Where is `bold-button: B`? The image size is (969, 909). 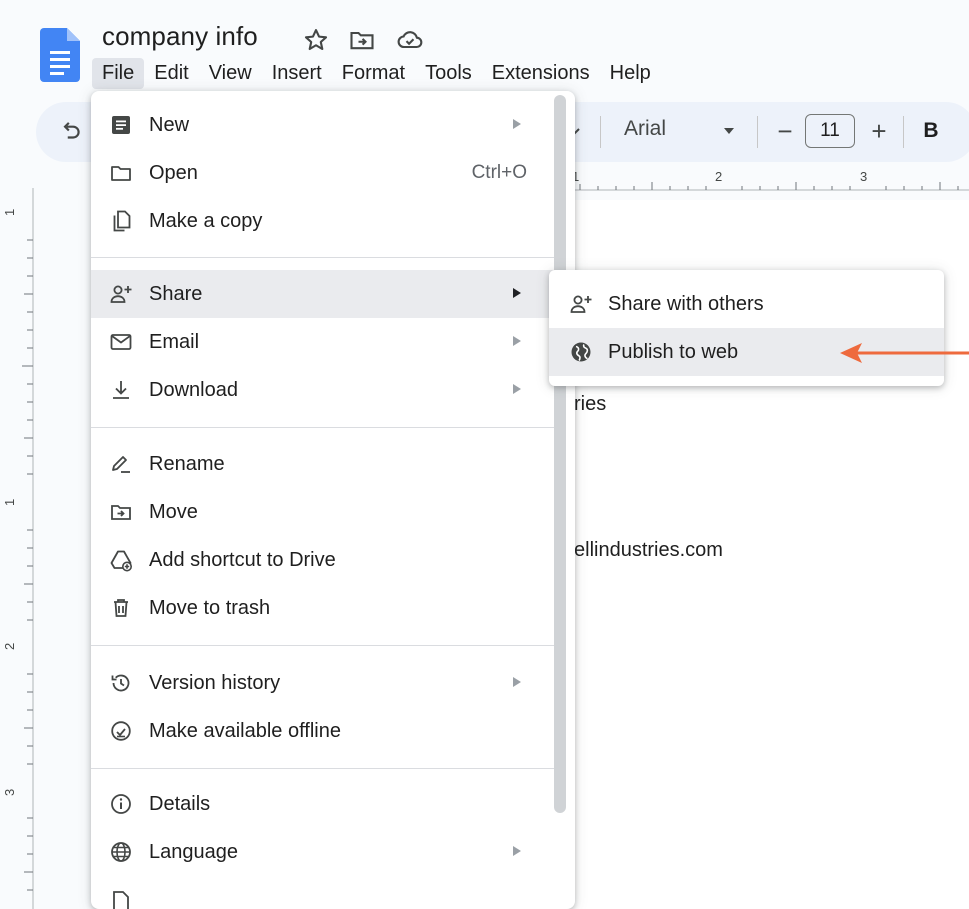 bold-button: B is located at coordinates (931, 131).